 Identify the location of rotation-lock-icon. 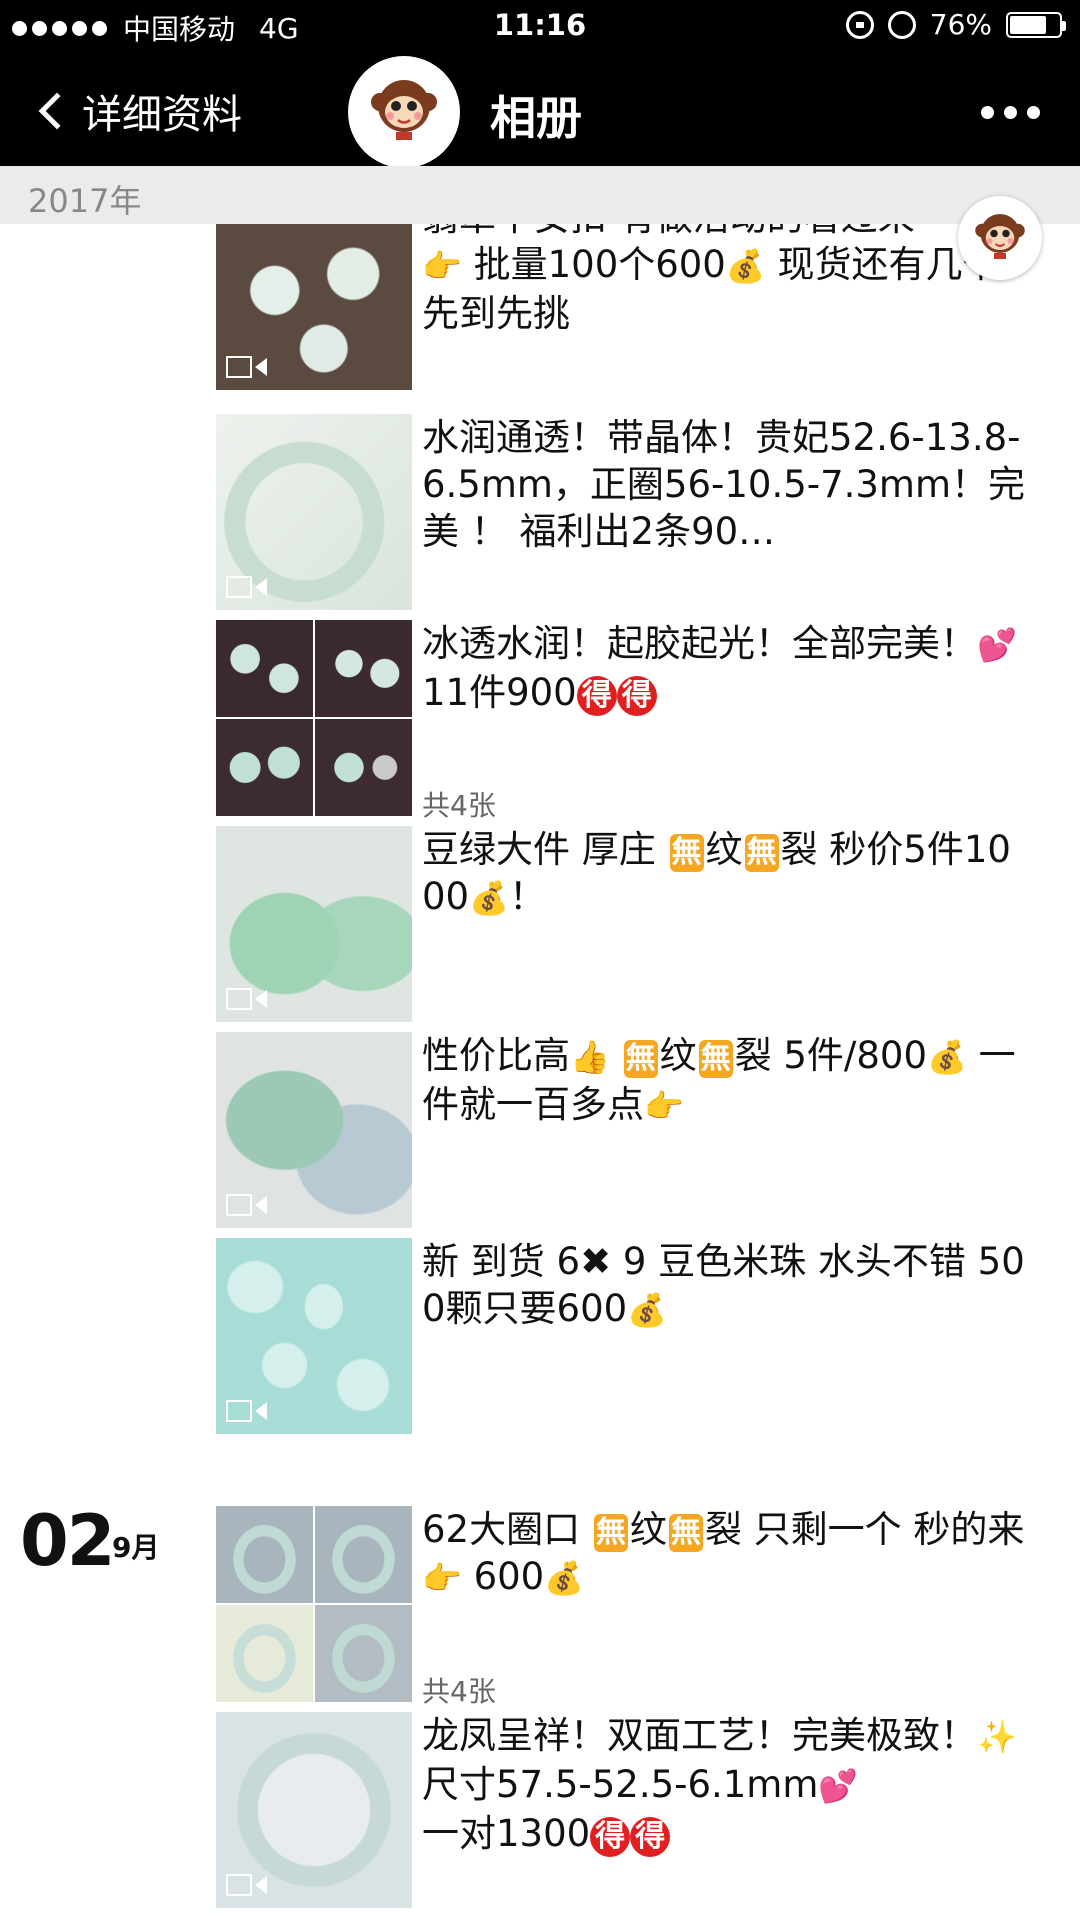
(859, 24).